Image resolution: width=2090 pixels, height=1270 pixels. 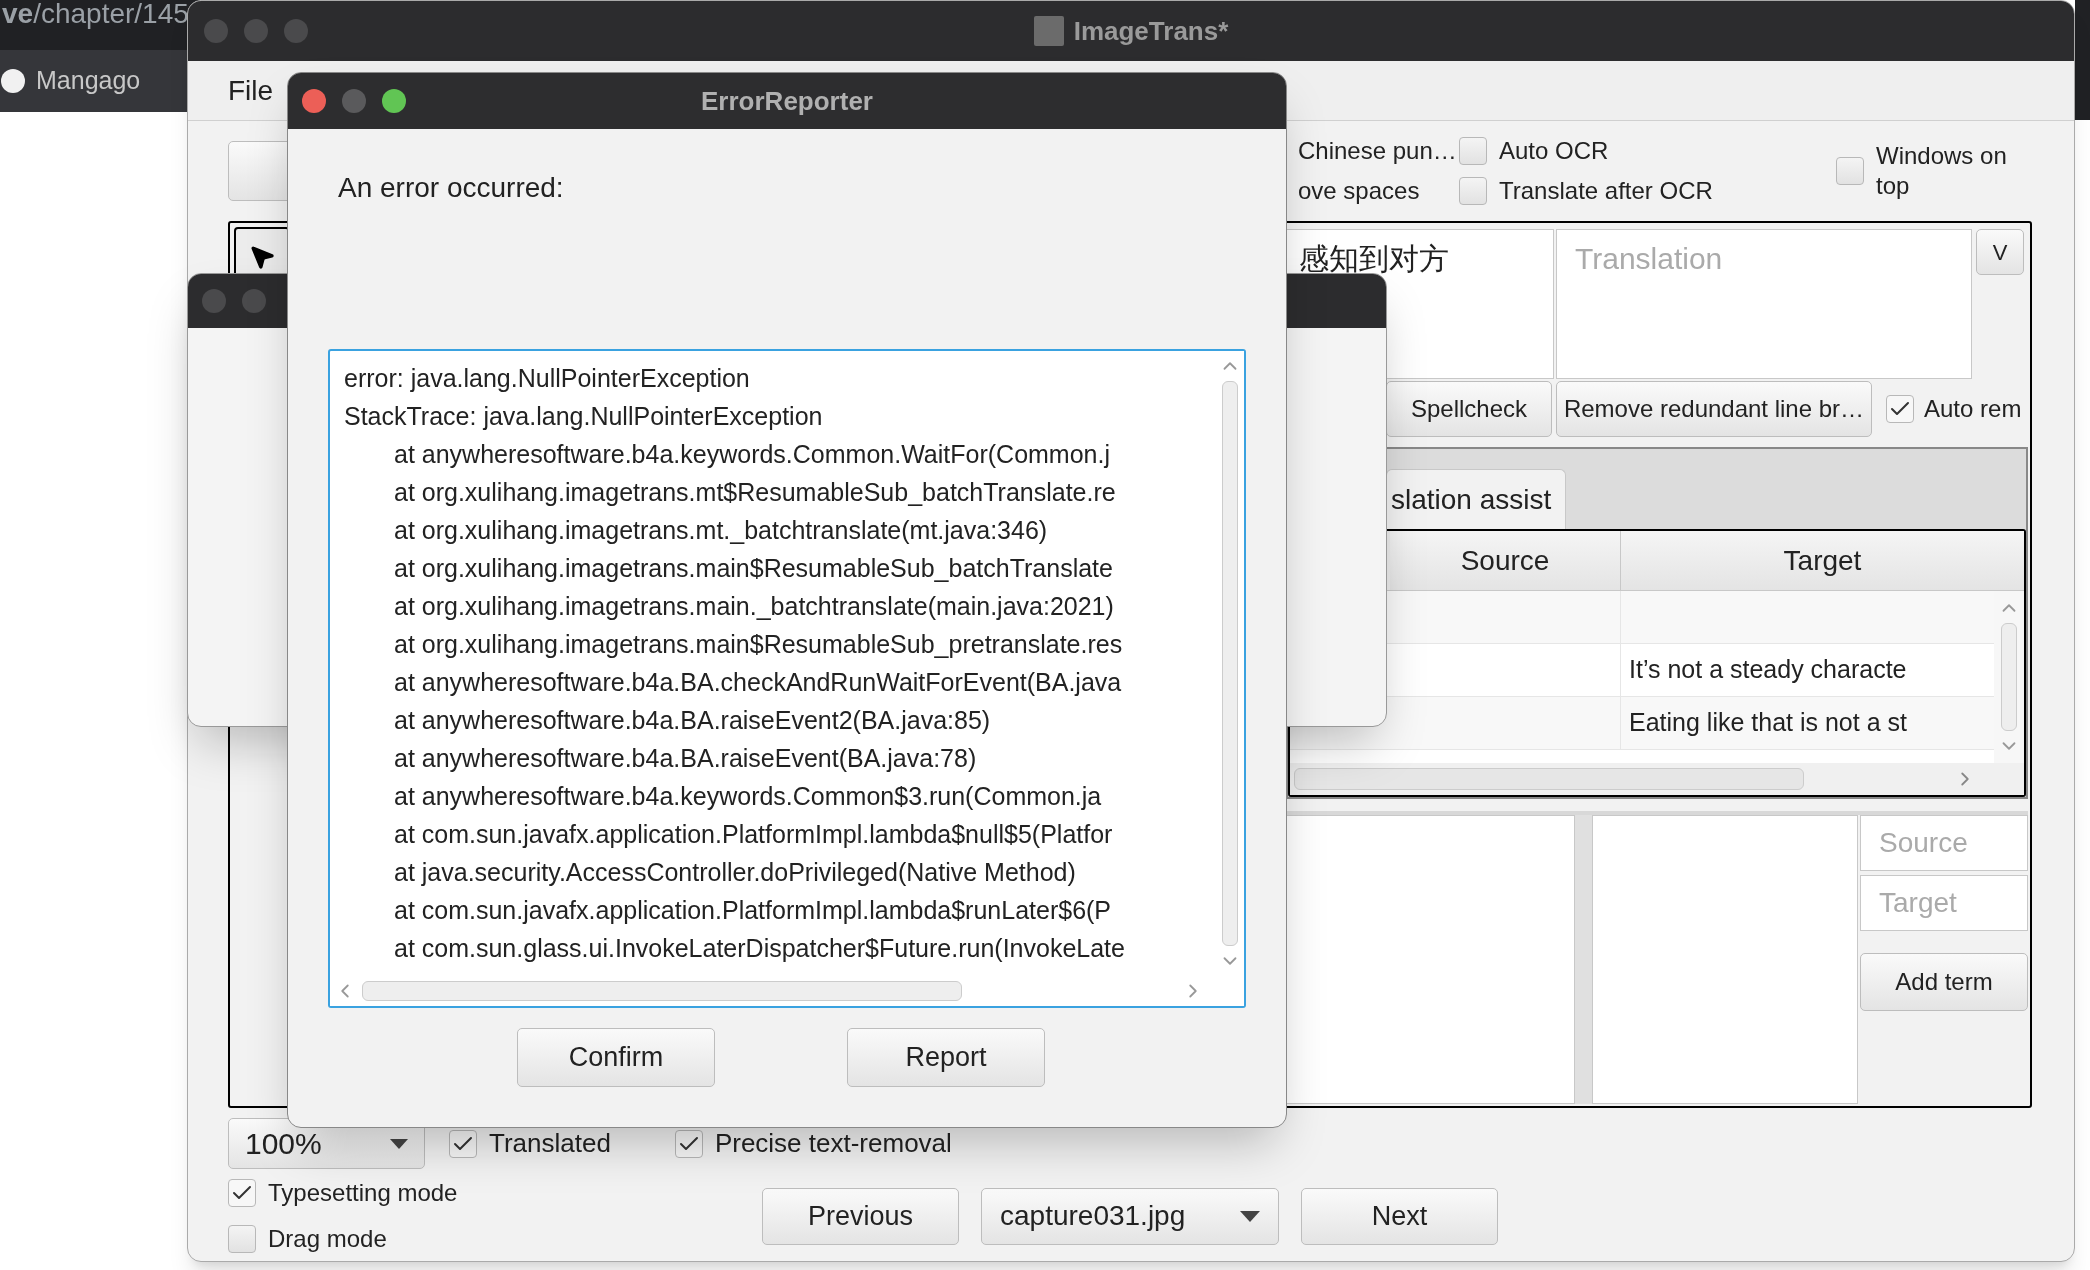 I want to click on app-icon, so click(x=1048, y=31).